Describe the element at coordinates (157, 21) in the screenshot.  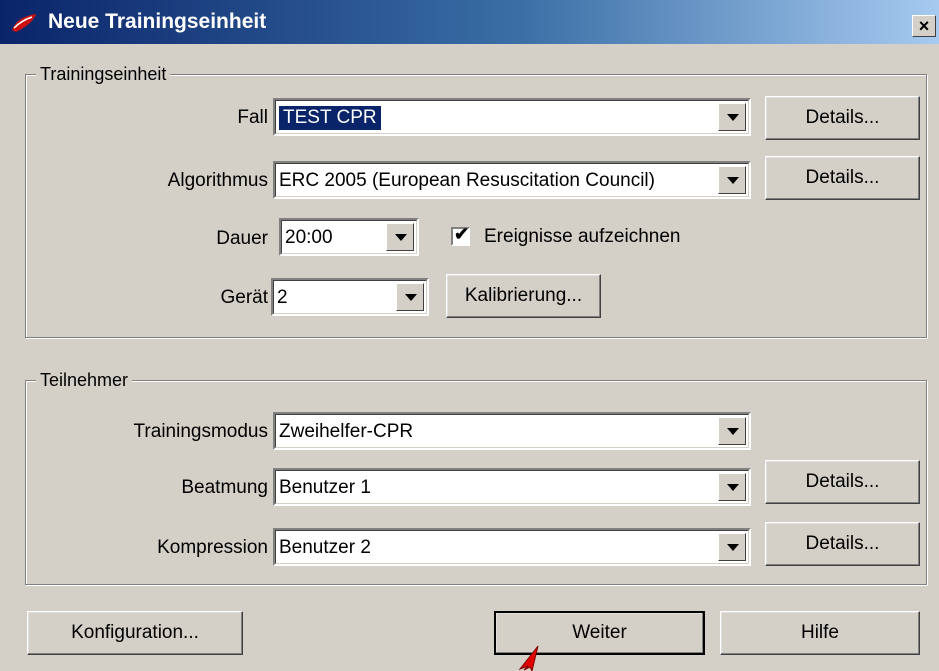
I see `window-title: Neue Trainingseinheit` at that location.